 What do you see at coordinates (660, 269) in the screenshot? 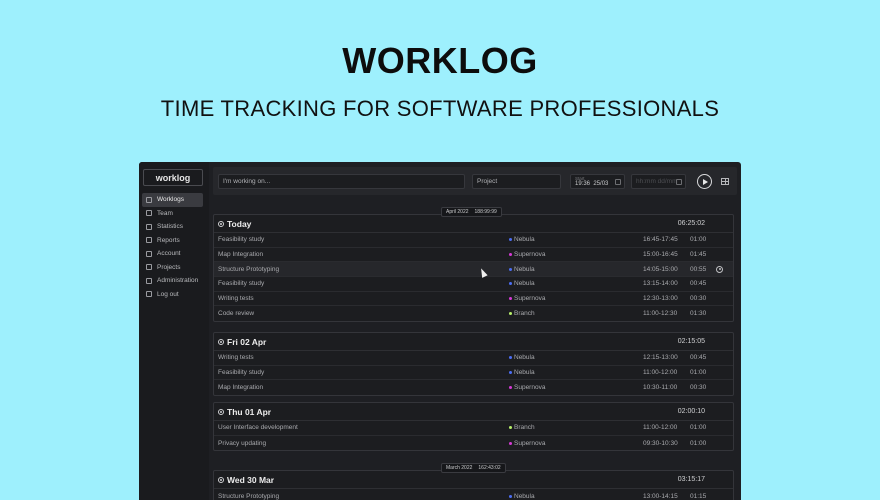
I see `entry-range: 14:05-15:00` at bounding box center [660, 269].